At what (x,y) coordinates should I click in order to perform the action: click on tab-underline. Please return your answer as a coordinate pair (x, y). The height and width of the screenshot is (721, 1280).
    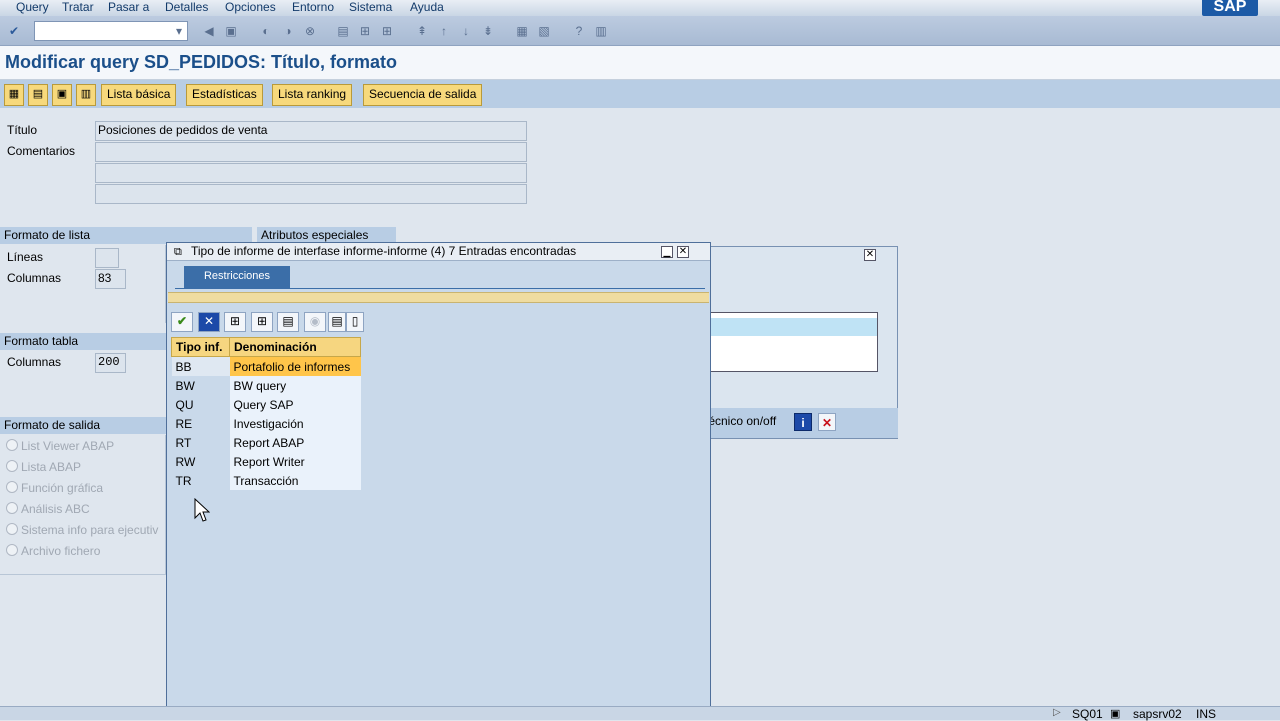
    Looking at the image, I should click on (440, 288).